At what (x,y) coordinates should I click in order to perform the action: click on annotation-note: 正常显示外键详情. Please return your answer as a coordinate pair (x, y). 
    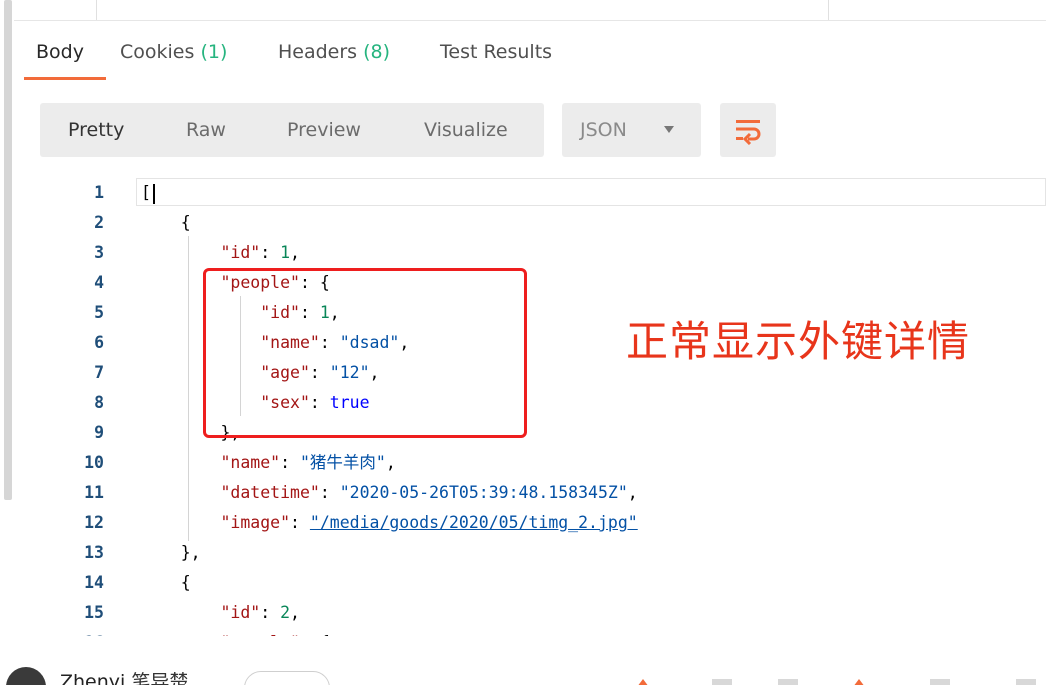
    Looking at the image, I should click on (798, 341).